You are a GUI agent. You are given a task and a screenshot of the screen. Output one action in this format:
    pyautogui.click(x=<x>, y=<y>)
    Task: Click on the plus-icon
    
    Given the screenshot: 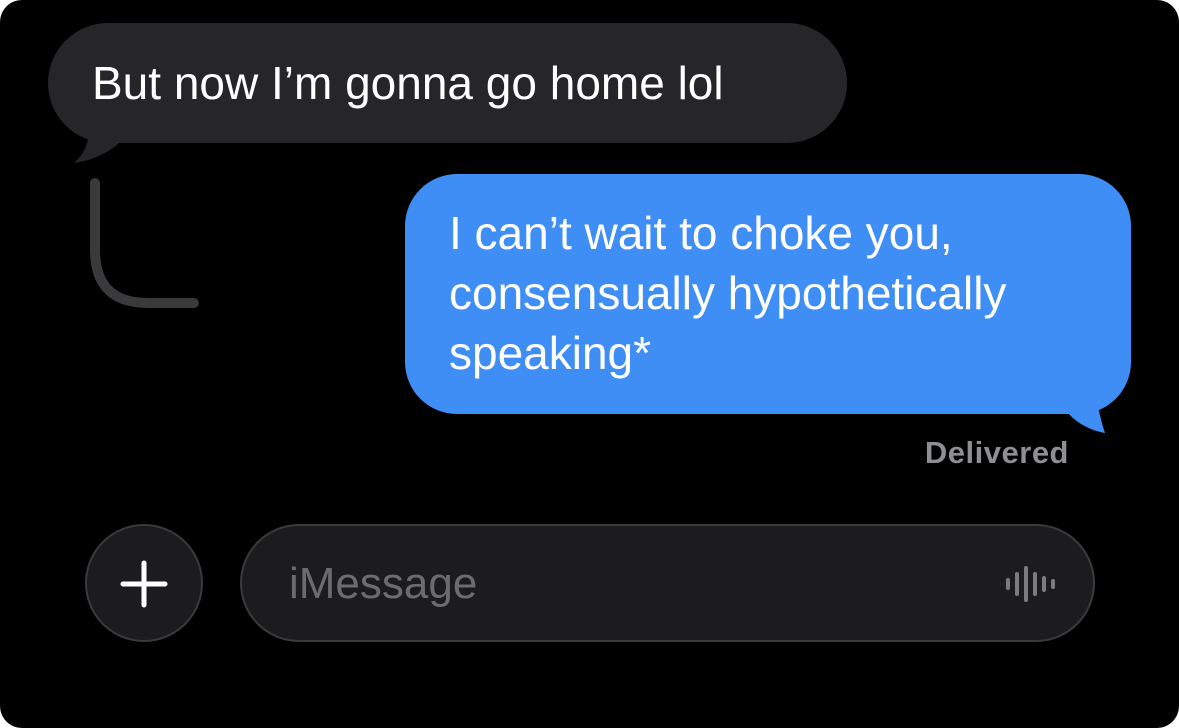 What is the action you would take?
    pyautogui.click(x=144, y=584)
    